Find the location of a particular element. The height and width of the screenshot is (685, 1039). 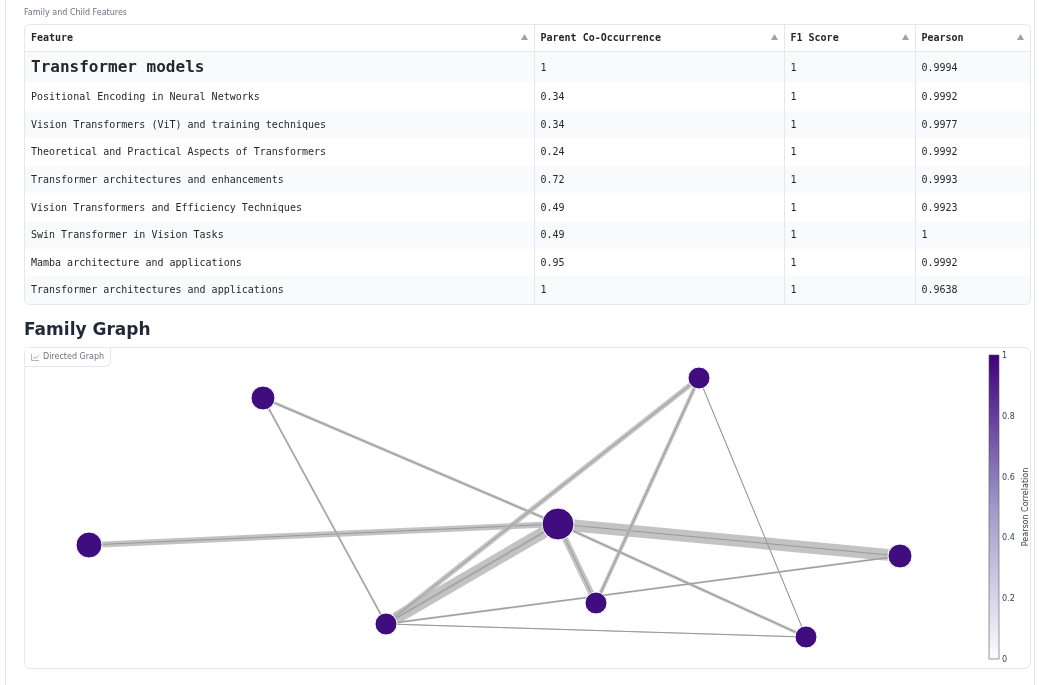

table-cell: Vision Transformers (ViT) and training techniques is located at coordinates (279, 124).